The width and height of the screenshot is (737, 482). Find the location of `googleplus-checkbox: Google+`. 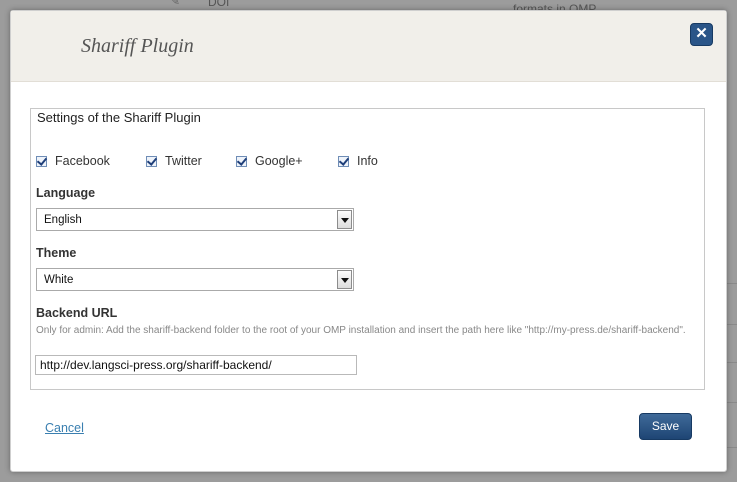

googleplus-checkbox: Google+ is located at coordinates (269, 161).